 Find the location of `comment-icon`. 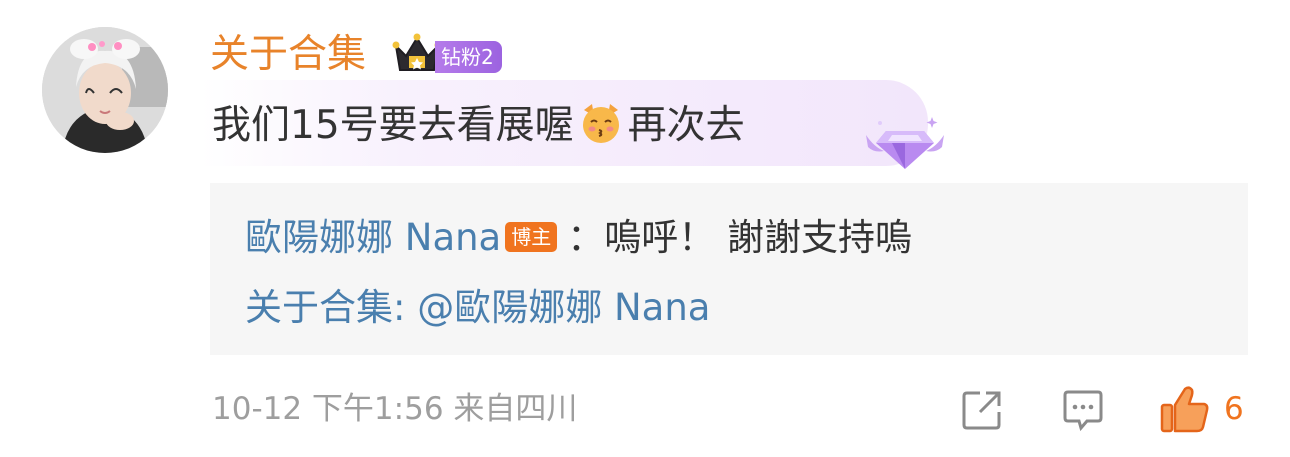

comment-icon is located at coordinates (1083, 410).